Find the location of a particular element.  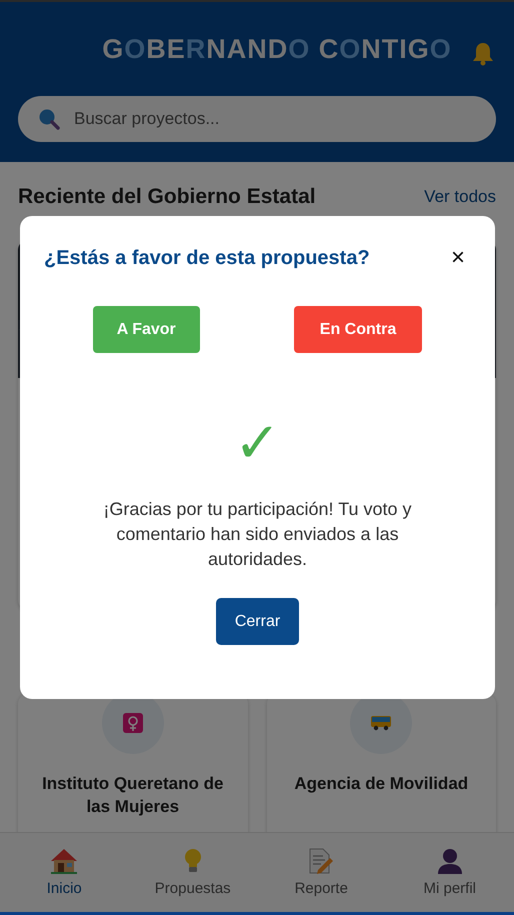

house-icon is located at coordinates (64, 861).